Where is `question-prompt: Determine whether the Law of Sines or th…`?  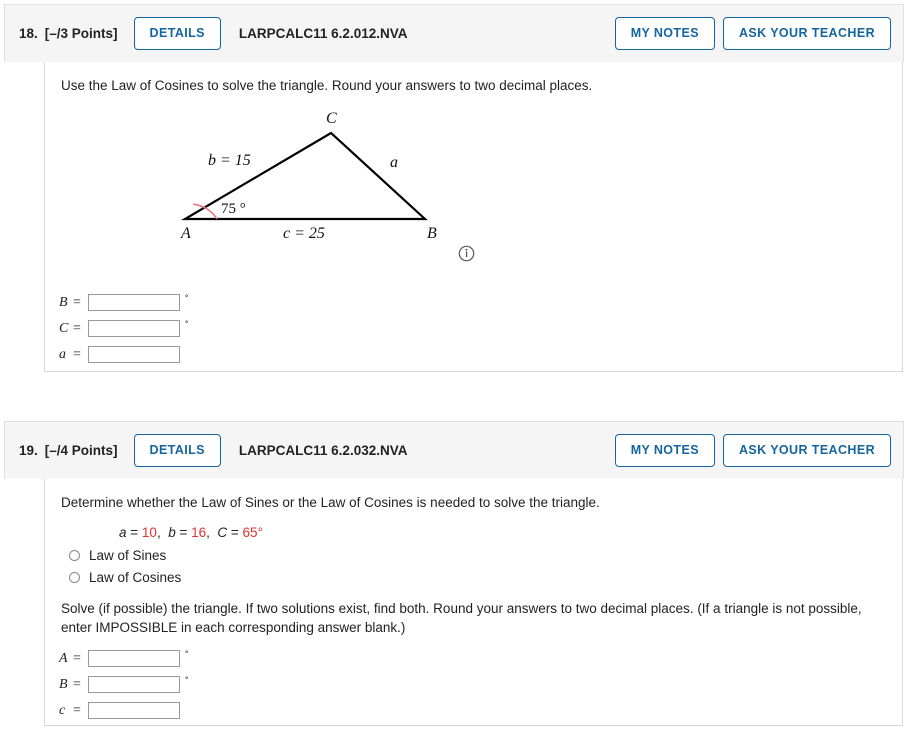 question-prompt: Determine whether the Law of Sines or th… is located at coordinates (330, 502).